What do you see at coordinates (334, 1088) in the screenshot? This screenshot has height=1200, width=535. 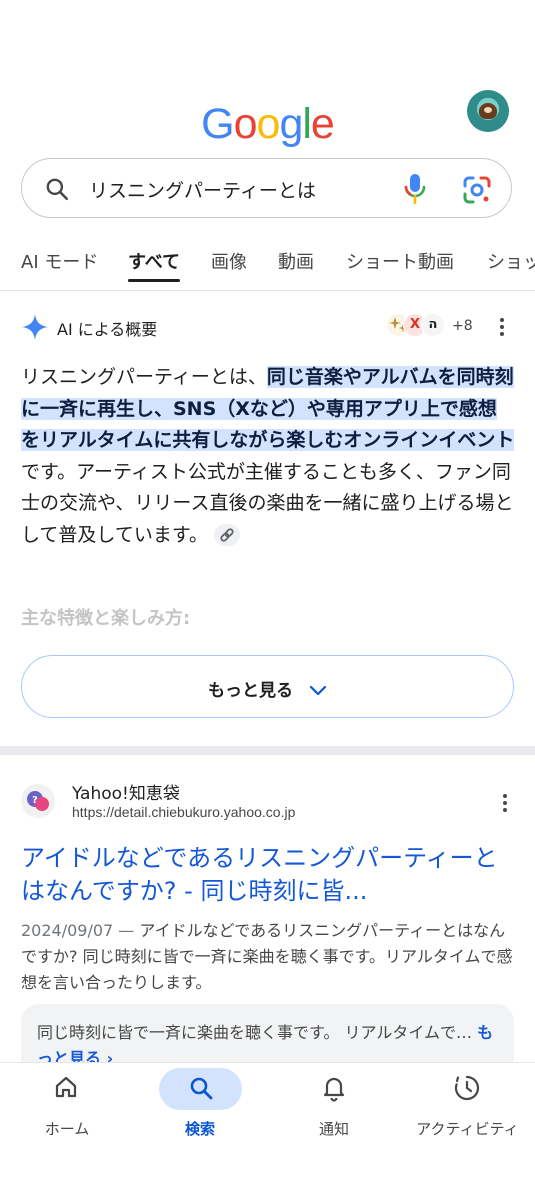 I see `bell-icon` at bounding box center [334, 1088].